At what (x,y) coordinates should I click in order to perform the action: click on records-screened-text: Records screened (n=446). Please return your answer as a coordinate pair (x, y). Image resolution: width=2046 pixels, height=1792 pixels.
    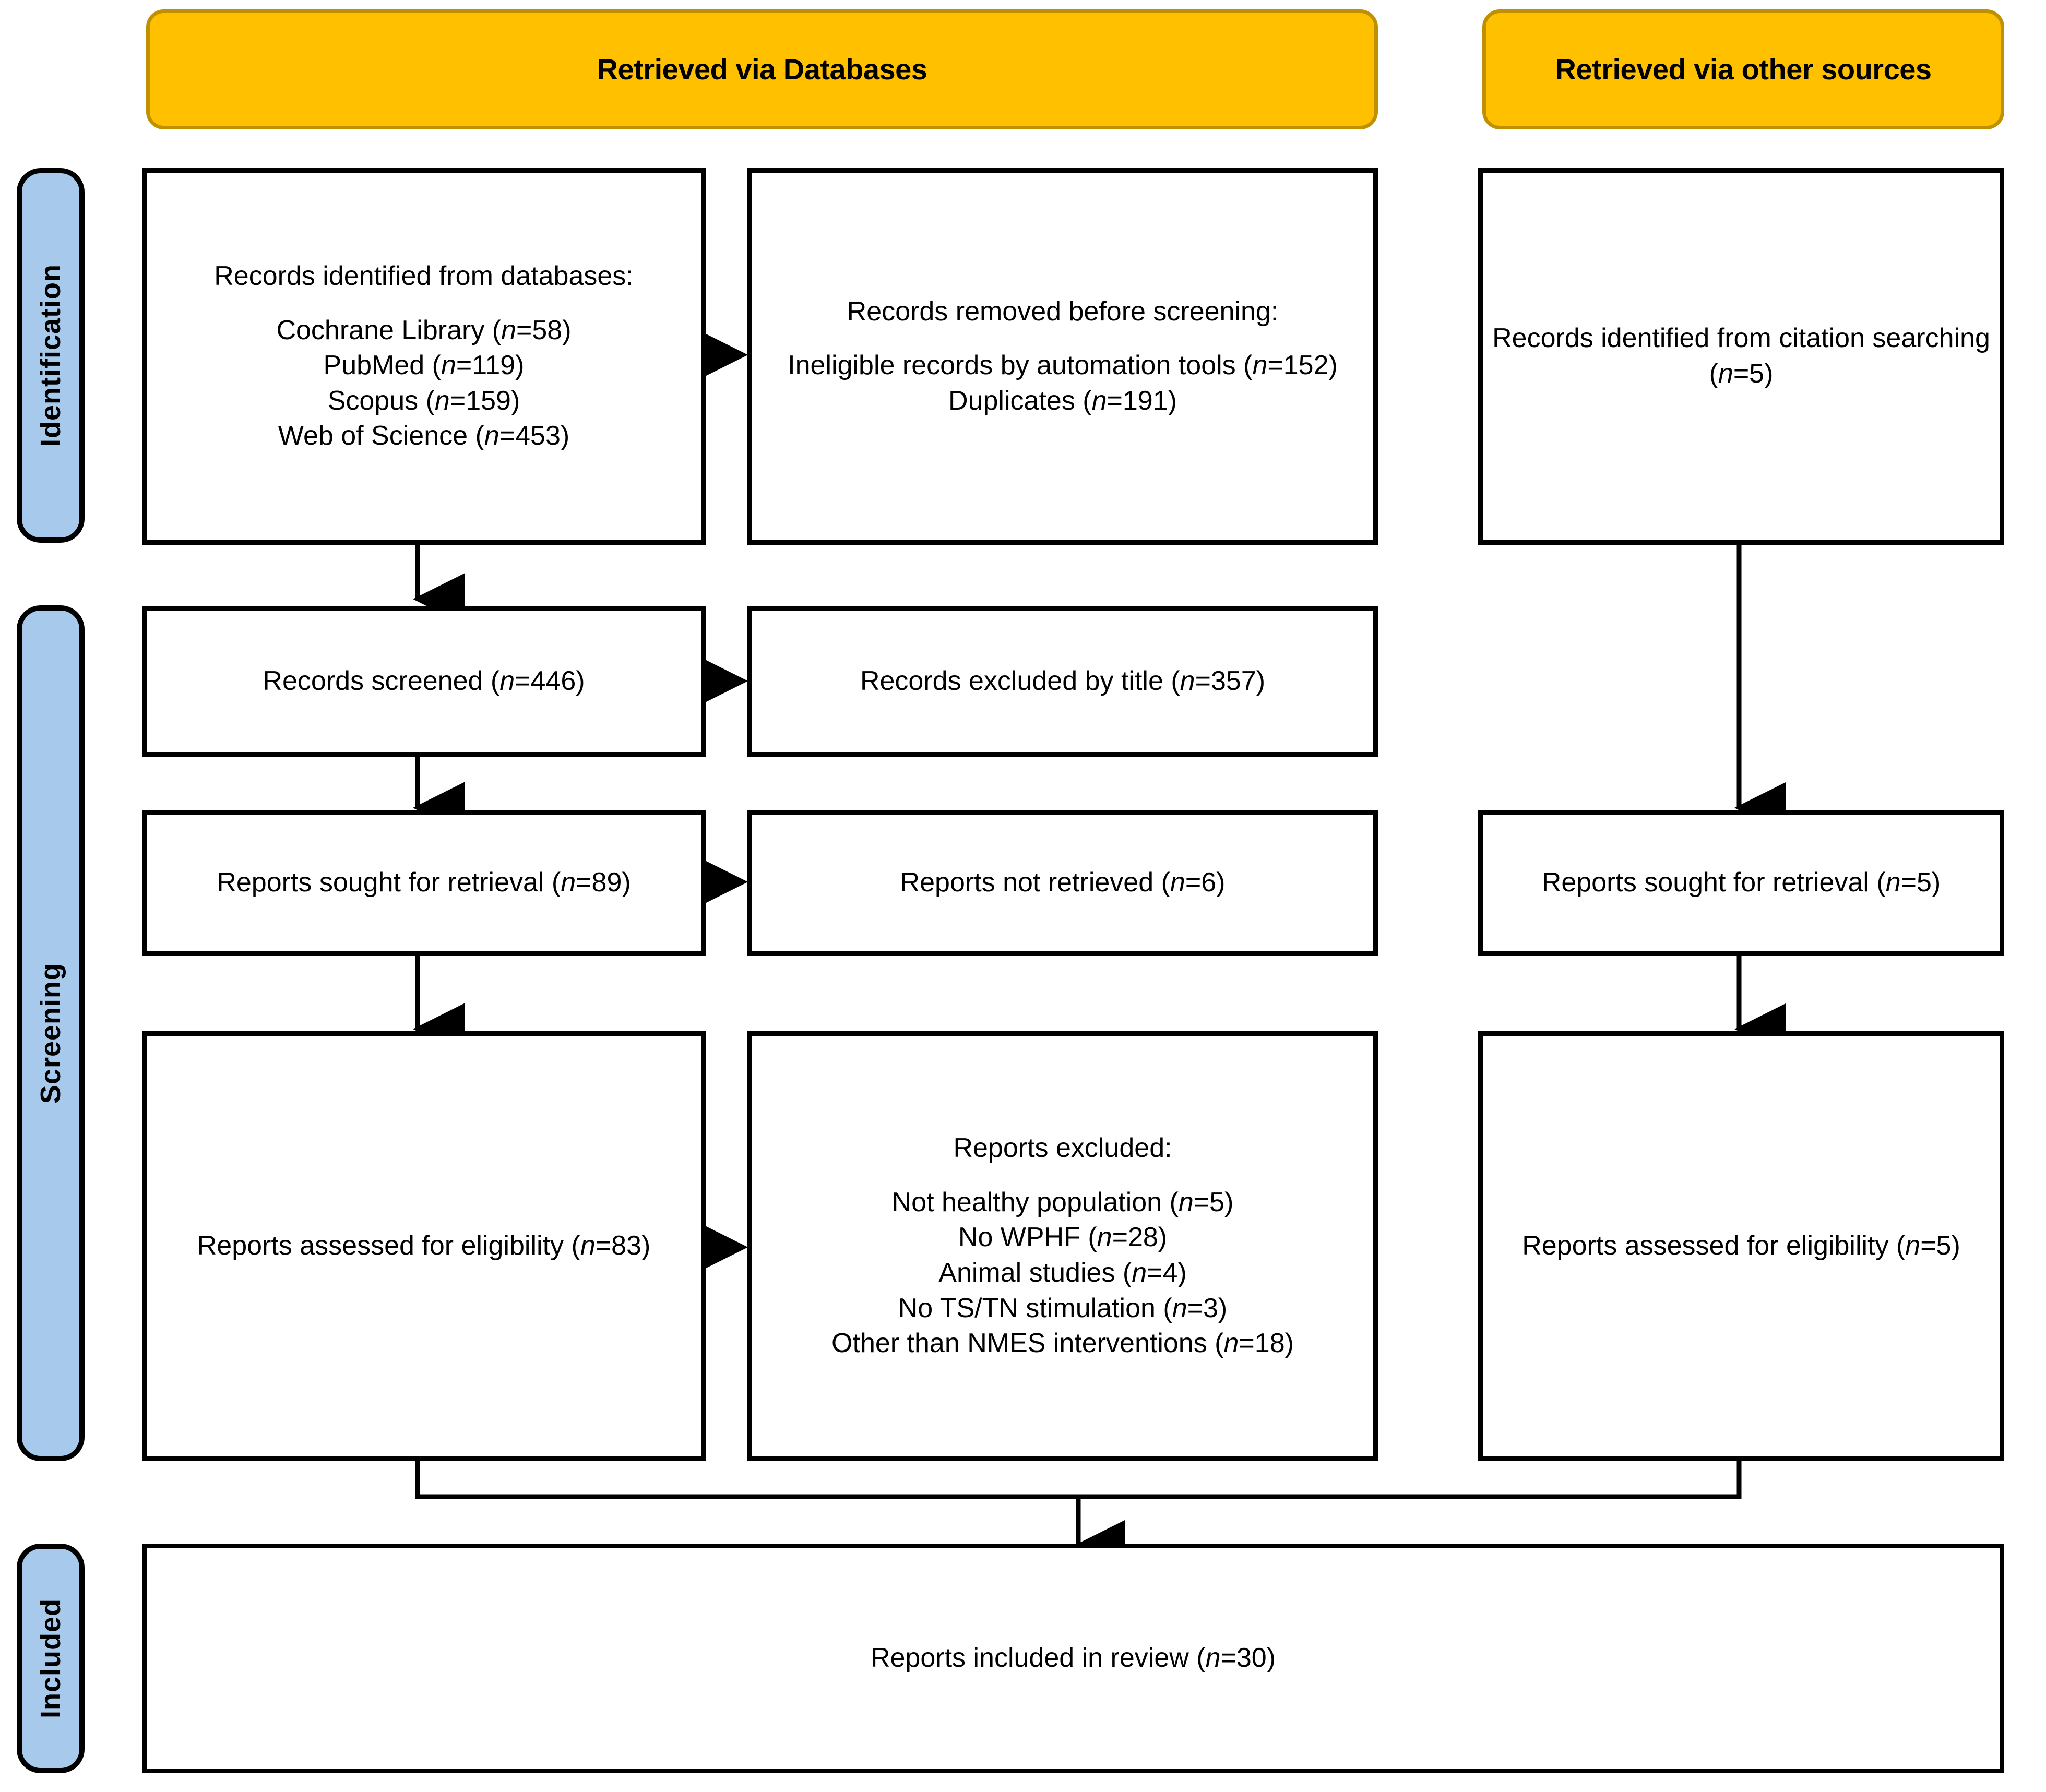
    Looking at the image, I should click on (424, 682).